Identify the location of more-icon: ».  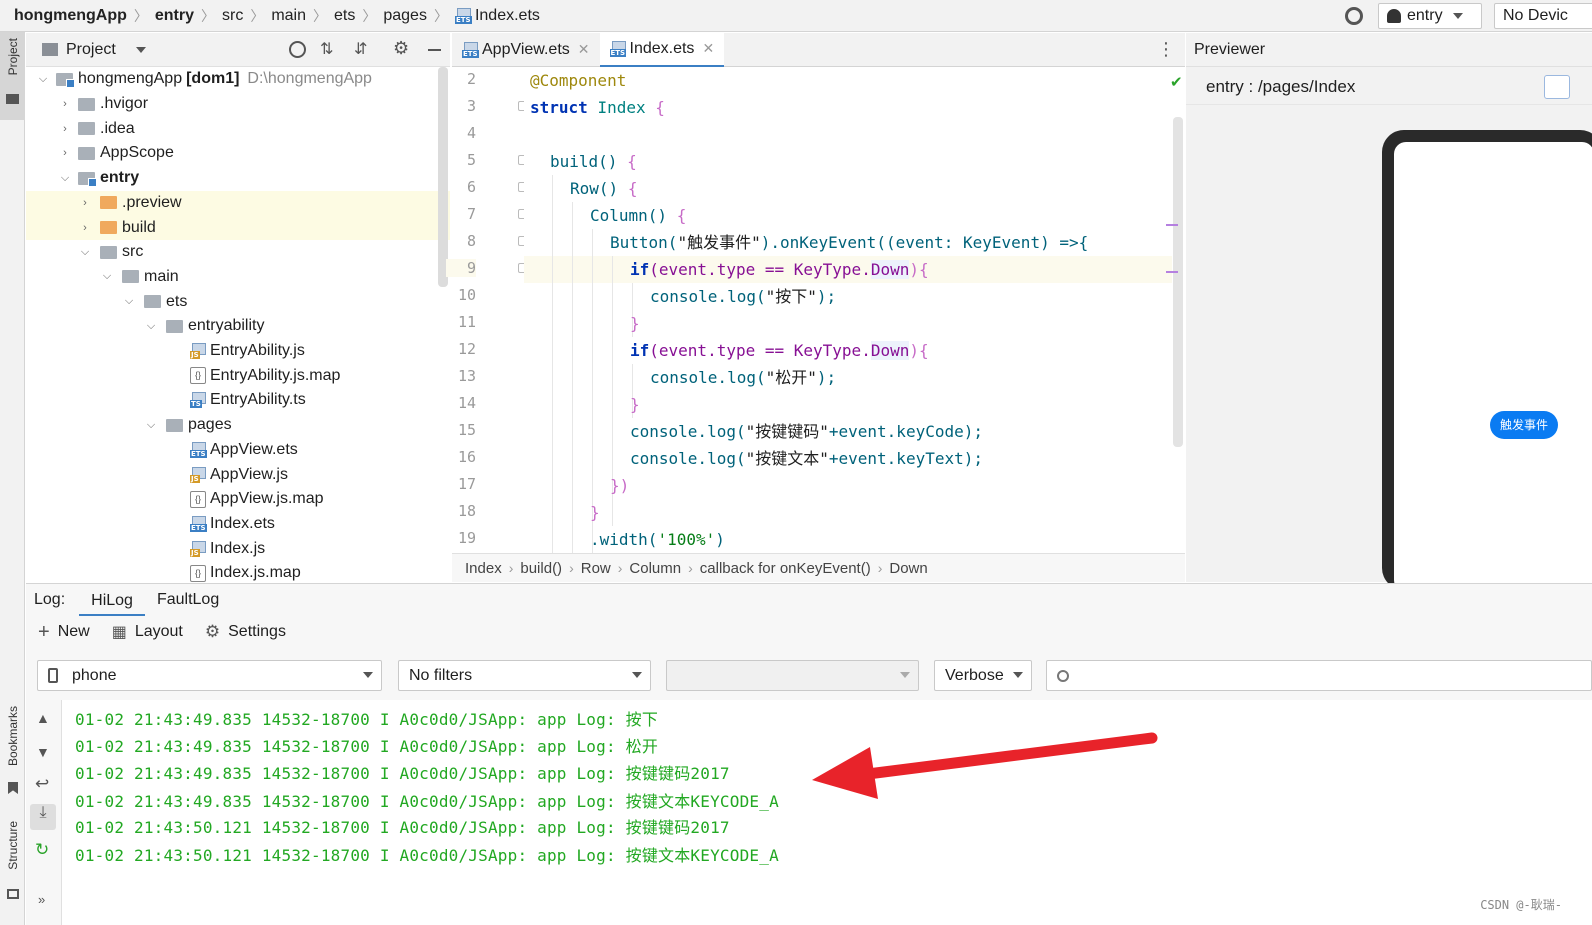
(41, 899).